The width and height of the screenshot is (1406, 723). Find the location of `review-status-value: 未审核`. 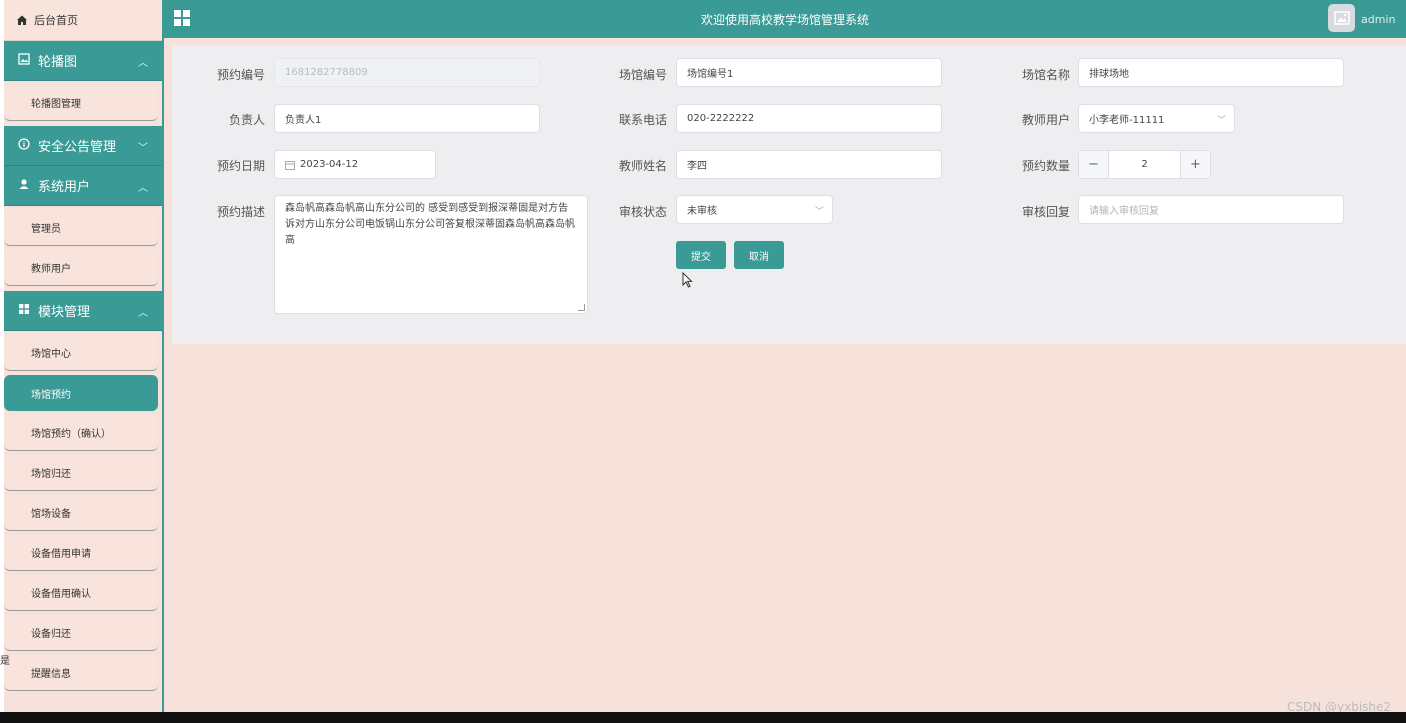

review-status-value: 未审核 is located at coordinates (702, 211).